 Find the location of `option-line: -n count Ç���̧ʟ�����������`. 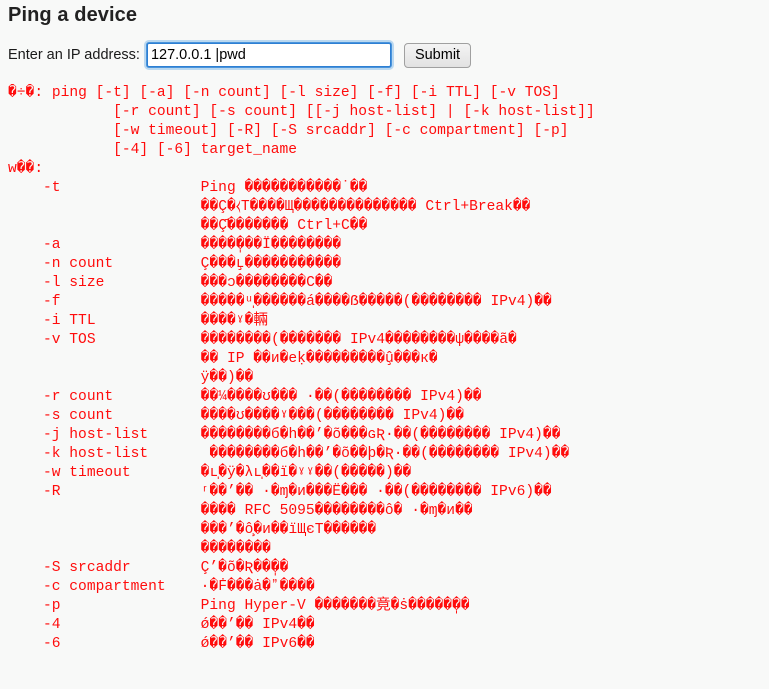

option-line: -n count Ç���̧ʟ����������� is located at coordinates (175, 264).